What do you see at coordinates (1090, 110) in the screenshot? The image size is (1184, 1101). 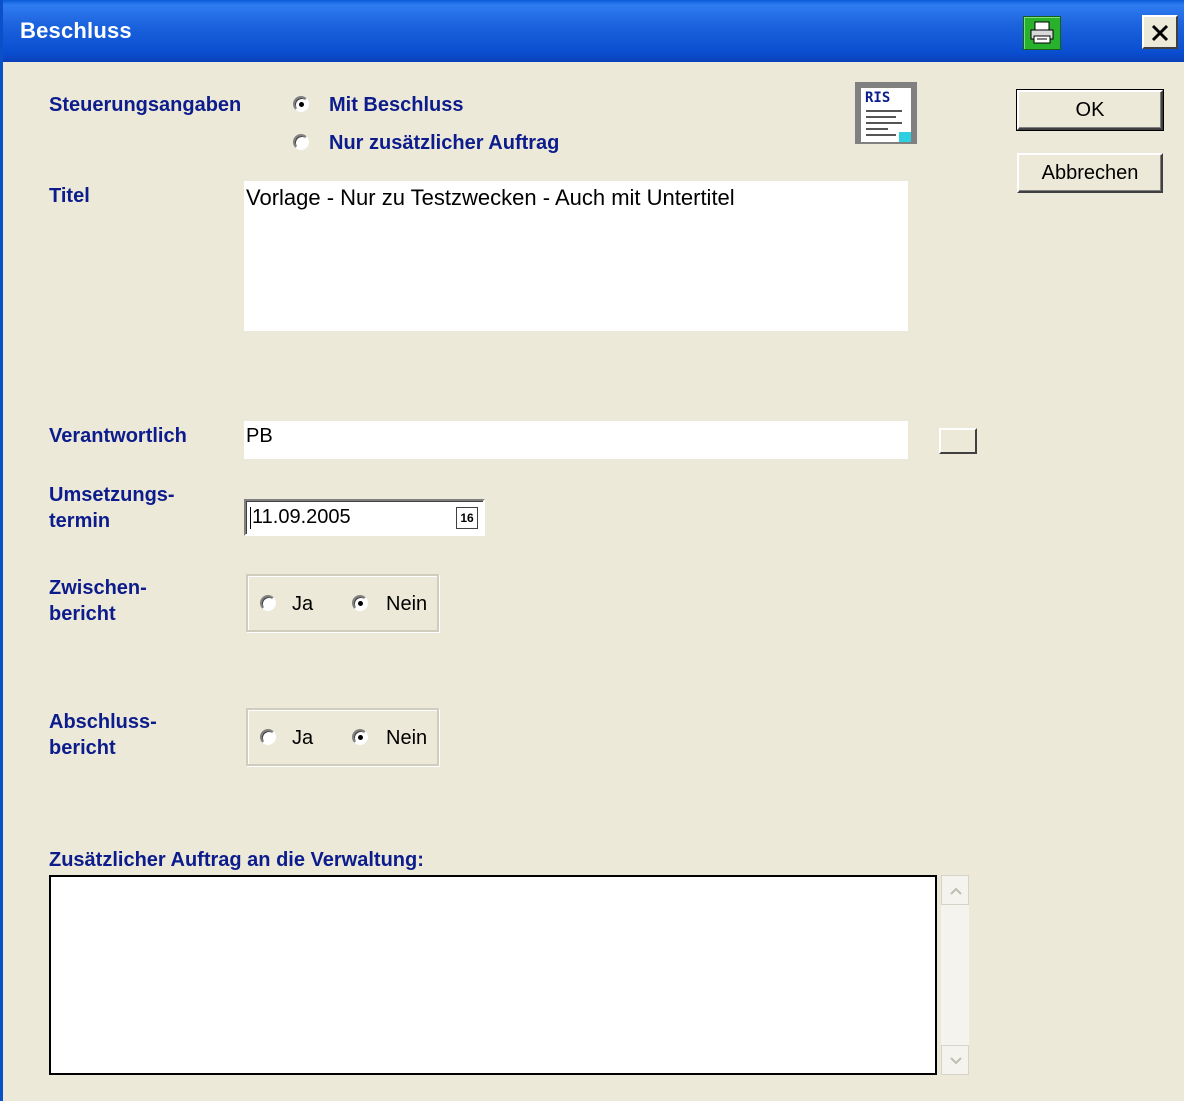 I see `ok-button: OK` at bounding box center [1090, 110].